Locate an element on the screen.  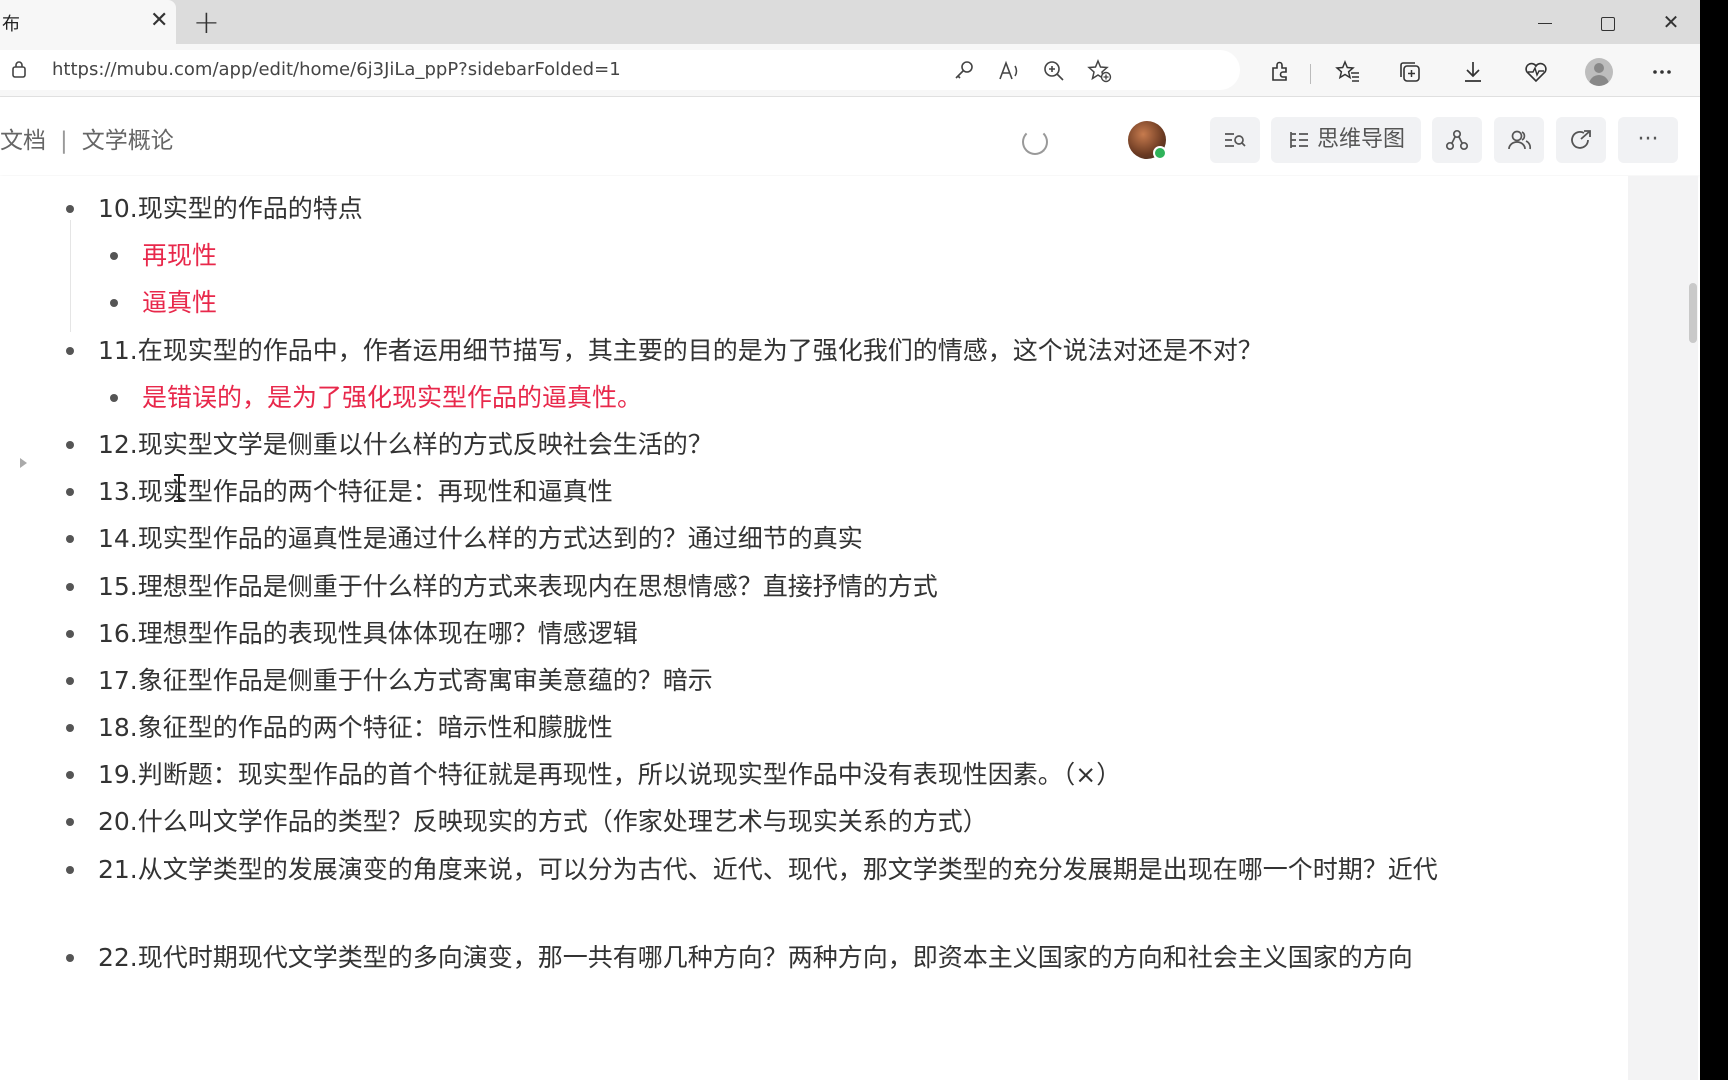
lock-icon is located at coordinates (19, 69).